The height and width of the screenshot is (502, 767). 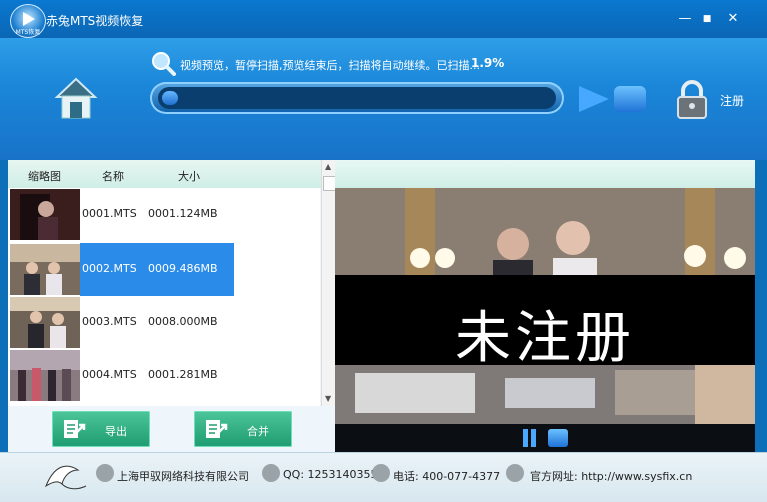 What do you see at coordinates (630, 99) in the screenshot?
I see `stop-button` at bounding box center [630, 99].